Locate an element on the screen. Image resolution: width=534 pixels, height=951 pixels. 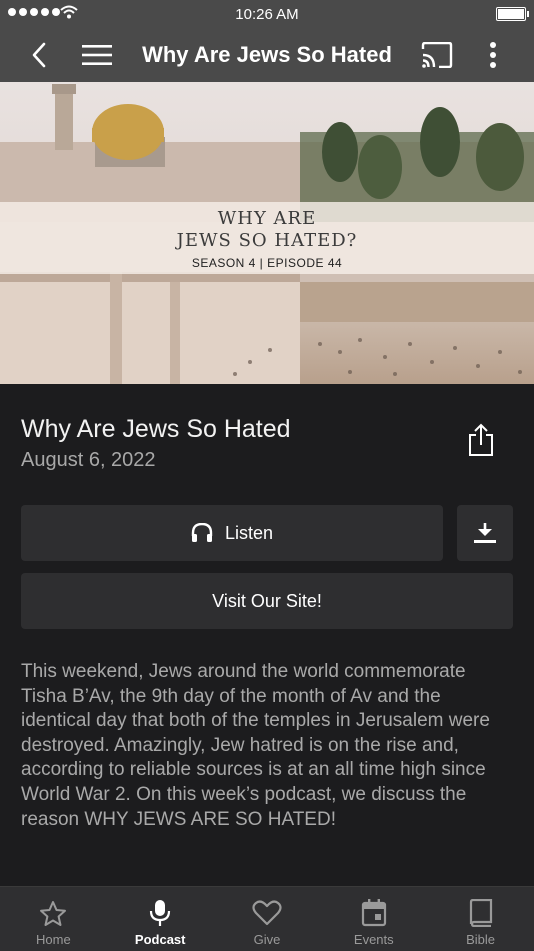
share-button is located at coordinates (481, 440).